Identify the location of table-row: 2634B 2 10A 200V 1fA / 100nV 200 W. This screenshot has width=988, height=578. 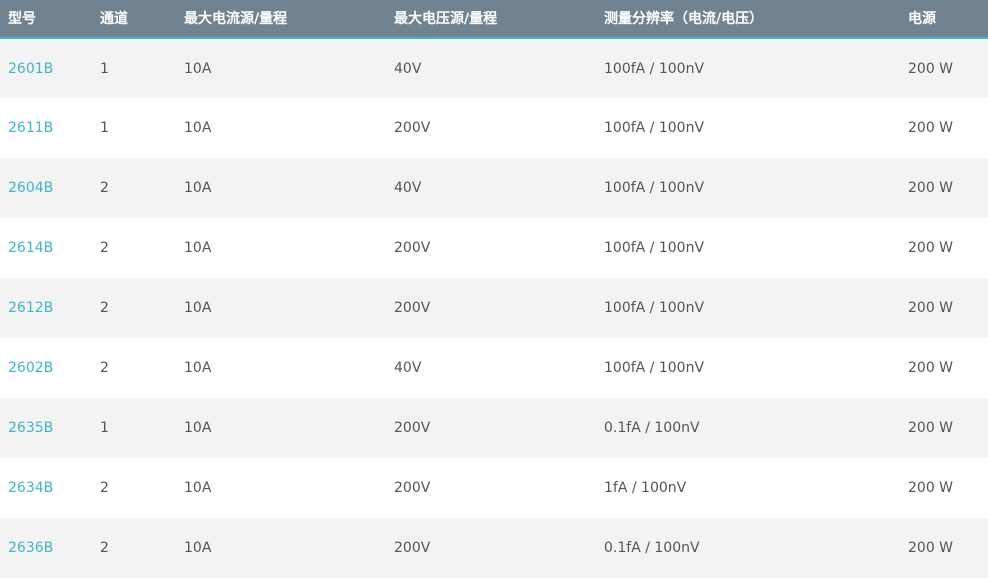
(494, 488).